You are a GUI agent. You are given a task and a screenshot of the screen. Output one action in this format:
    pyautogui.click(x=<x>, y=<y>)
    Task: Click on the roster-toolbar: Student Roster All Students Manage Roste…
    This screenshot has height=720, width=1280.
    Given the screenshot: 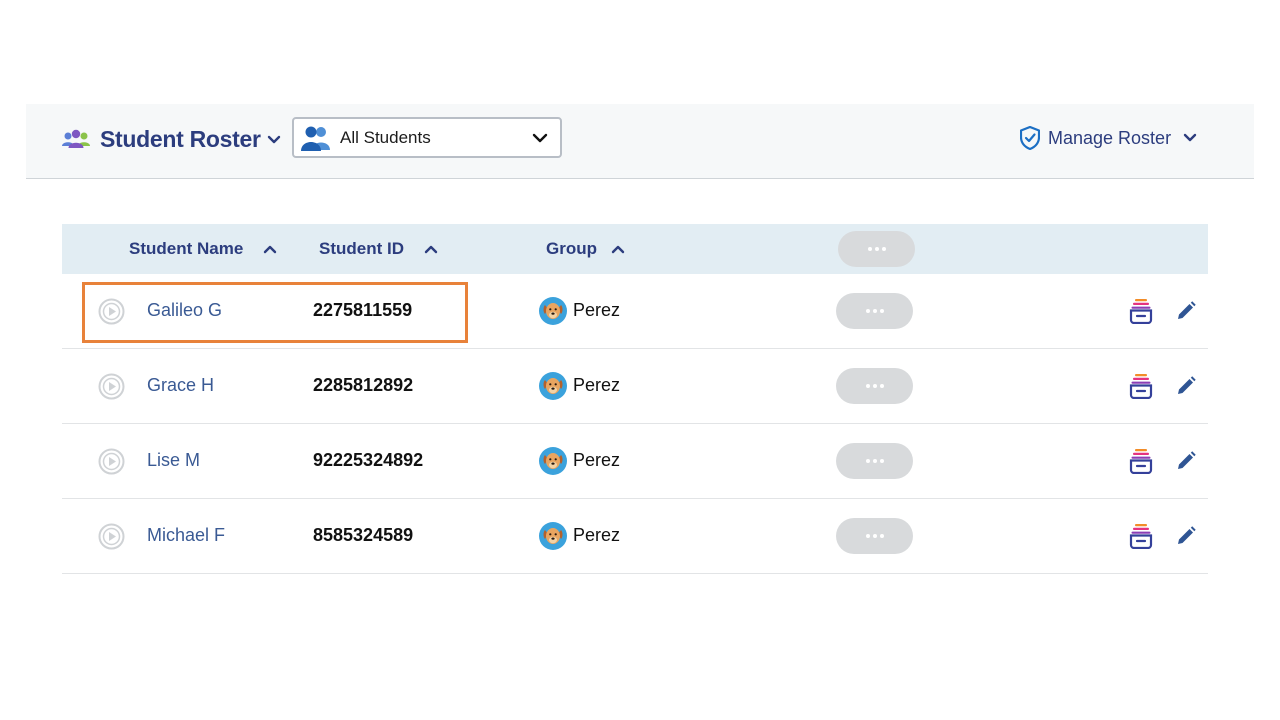 What is the action you would take?
    pyautogui.click(x=640, y=141)
    